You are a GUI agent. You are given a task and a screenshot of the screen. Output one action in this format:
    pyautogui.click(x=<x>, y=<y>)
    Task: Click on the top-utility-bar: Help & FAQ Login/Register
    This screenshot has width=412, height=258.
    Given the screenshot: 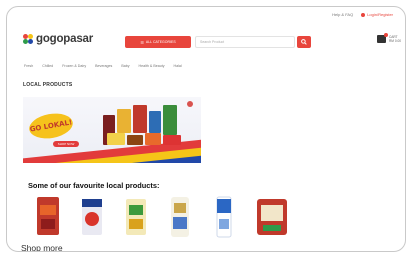 What is the action you would take?
    pyautogui.click(x=362, y=14)
    